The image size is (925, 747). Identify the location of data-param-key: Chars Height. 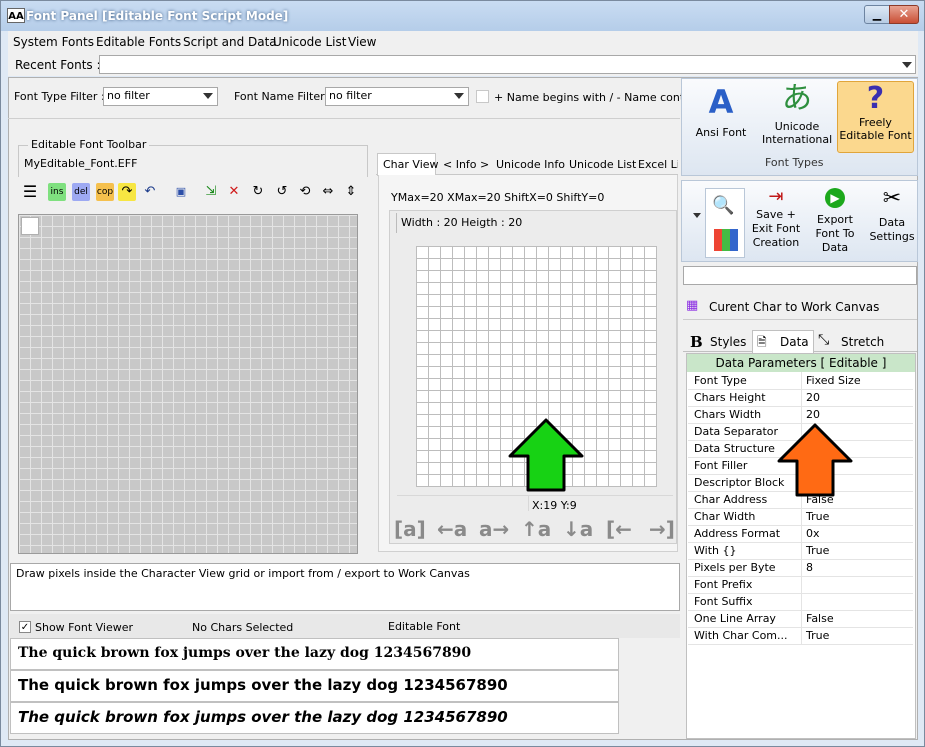
(730, 397).